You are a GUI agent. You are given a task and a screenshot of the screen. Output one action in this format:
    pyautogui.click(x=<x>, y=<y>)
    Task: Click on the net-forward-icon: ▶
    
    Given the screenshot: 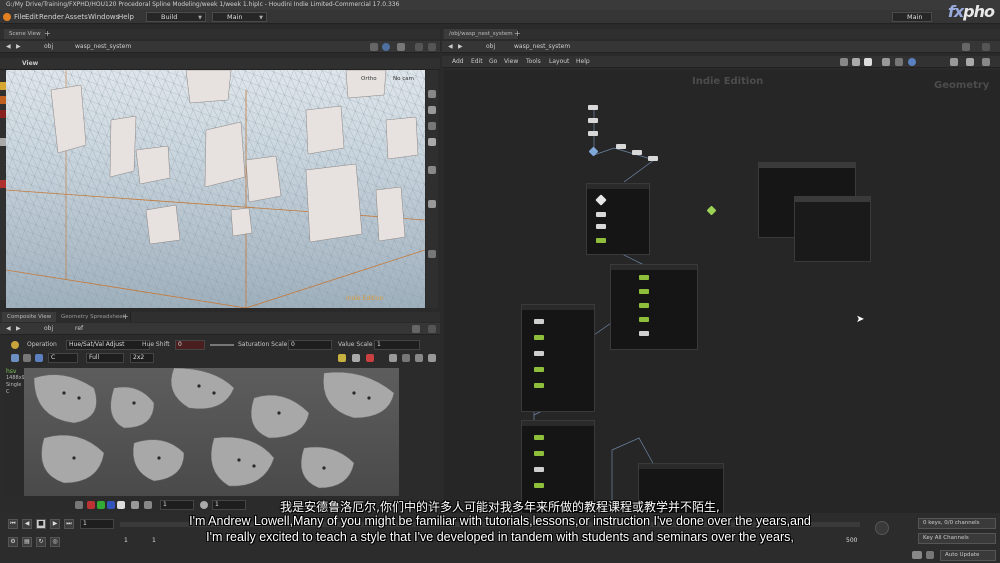 What is the action you would take?
    pyautogui.click(x=460, y=47)
    